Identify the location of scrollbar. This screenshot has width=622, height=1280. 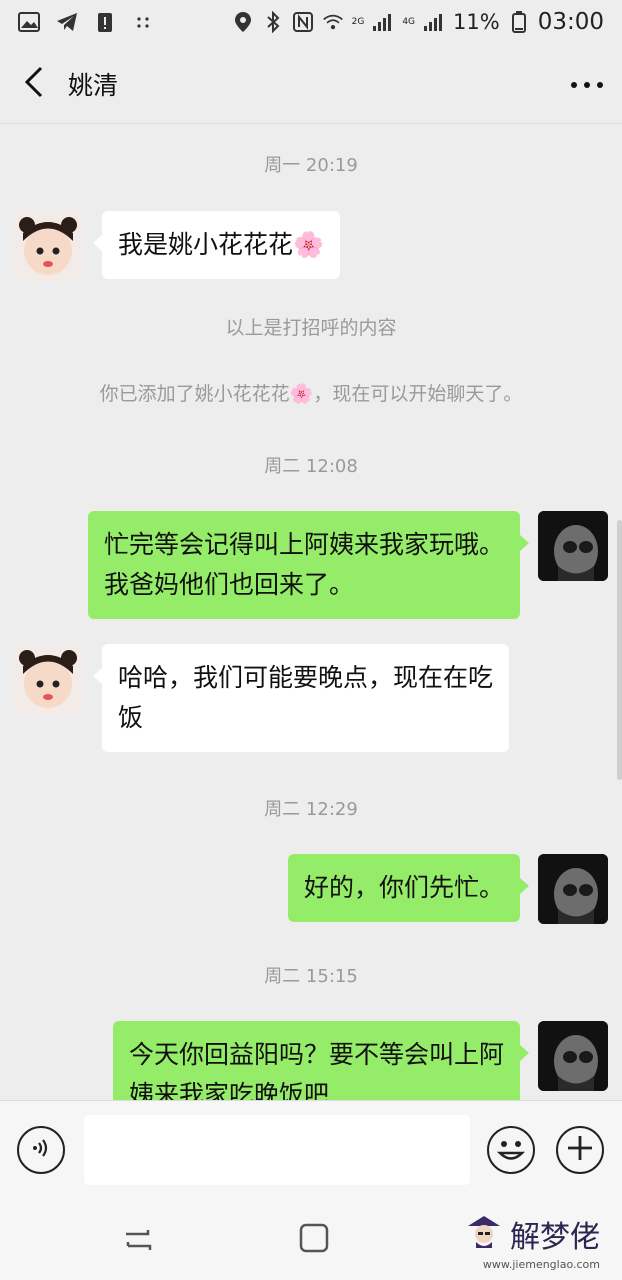
(619, 650).